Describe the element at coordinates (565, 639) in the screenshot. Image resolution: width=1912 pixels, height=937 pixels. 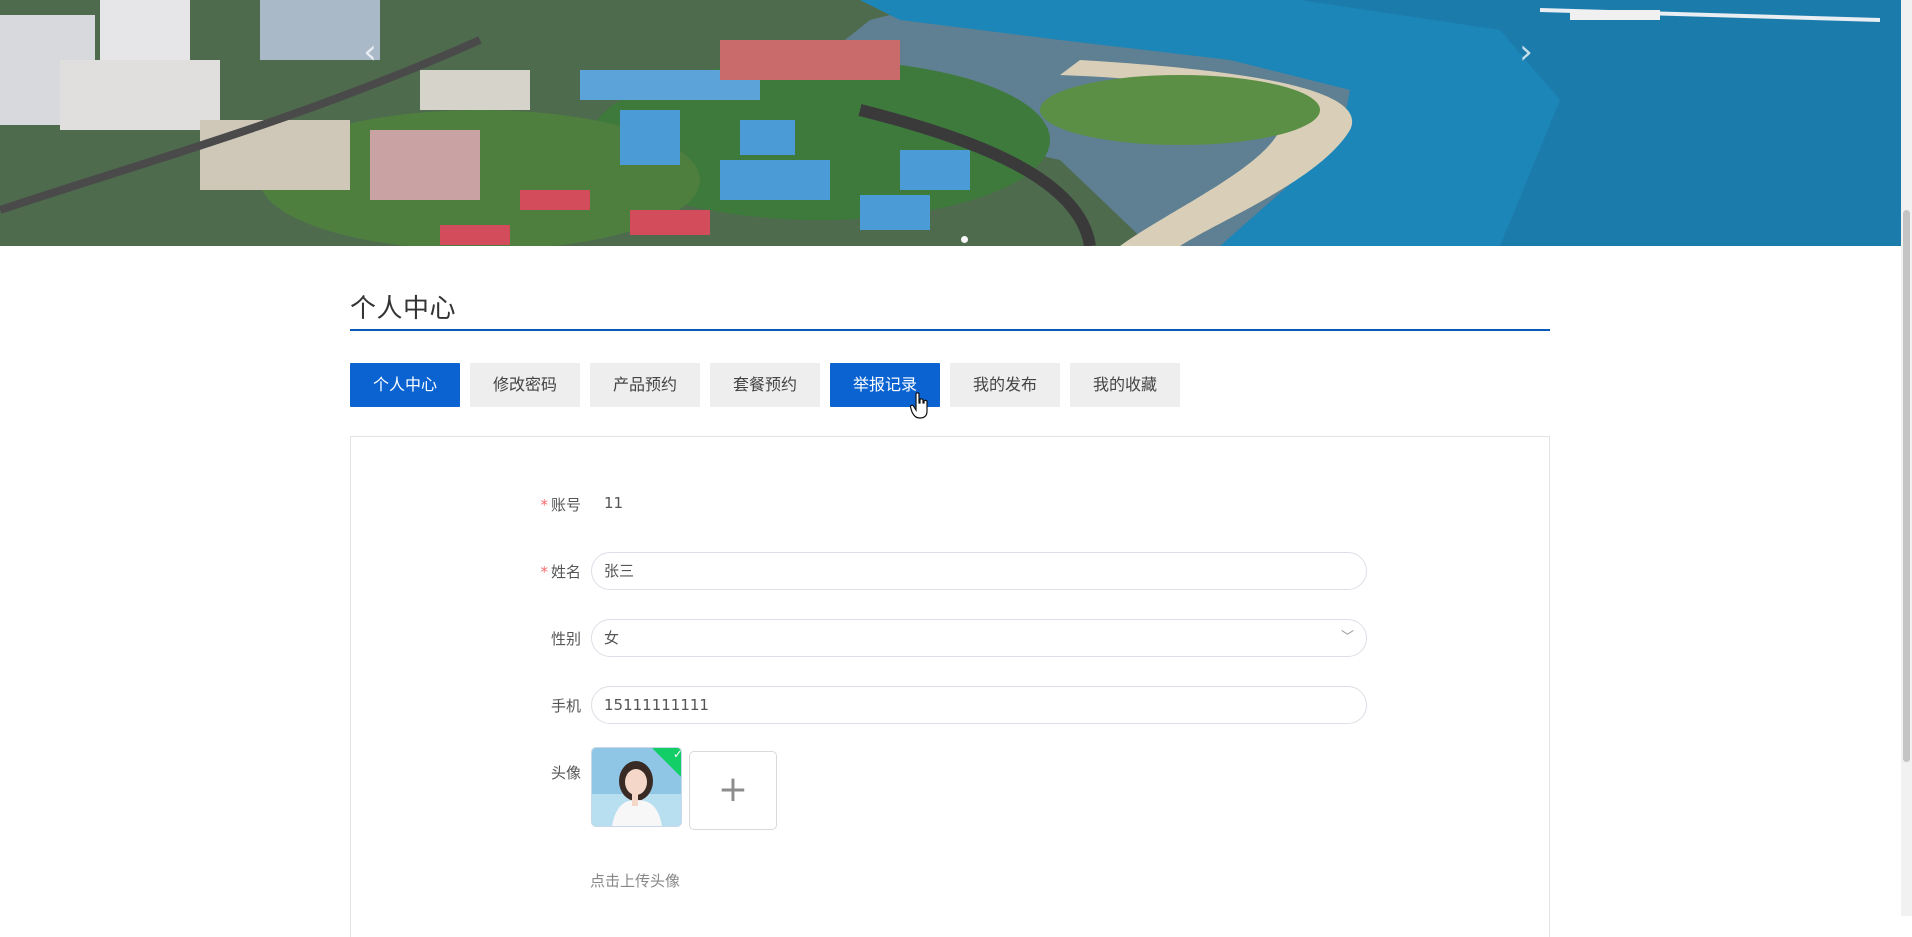
I see `gender-label: 性别` at that location.